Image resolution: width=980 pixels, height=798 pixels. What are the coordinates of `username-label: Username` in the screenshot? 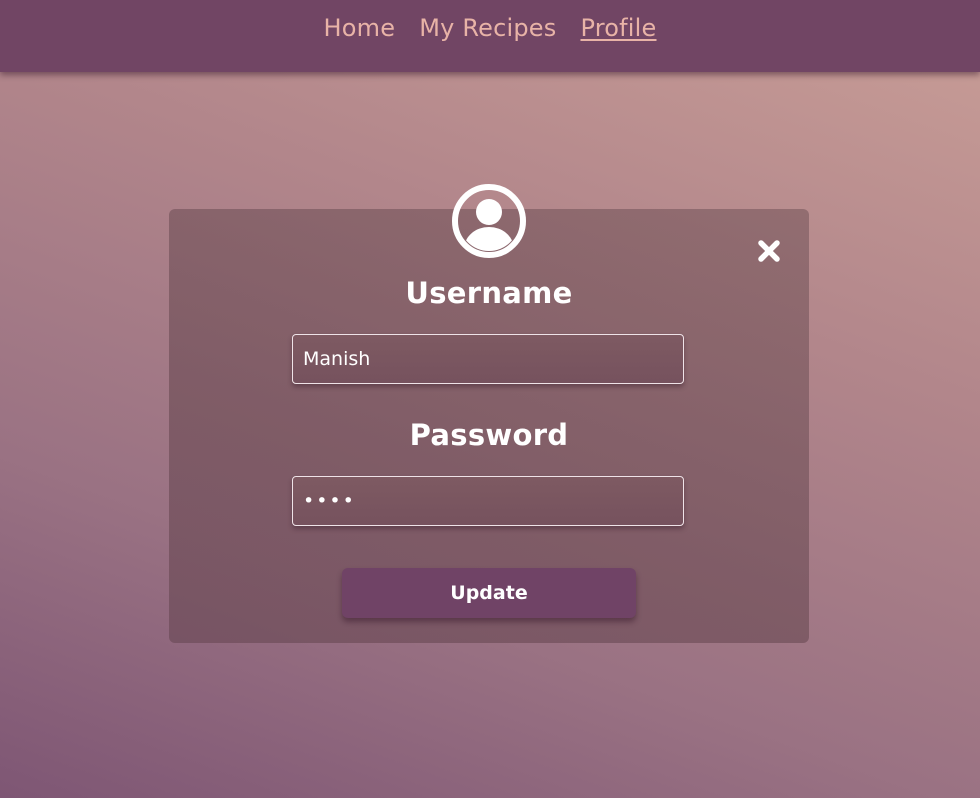 It's located at (489, 293).